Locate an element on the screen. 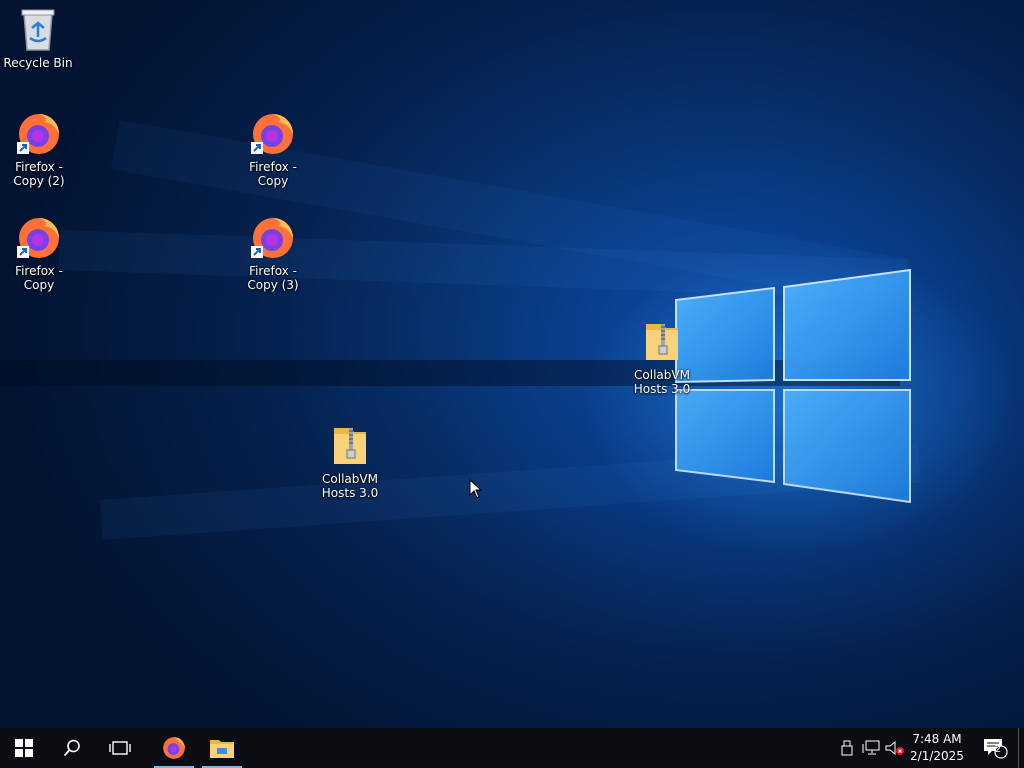 This screenshot has height=768, width=1024. taskbar-clock: 7:48 AM 2/1/2025 is located at coordinates (937, 748).